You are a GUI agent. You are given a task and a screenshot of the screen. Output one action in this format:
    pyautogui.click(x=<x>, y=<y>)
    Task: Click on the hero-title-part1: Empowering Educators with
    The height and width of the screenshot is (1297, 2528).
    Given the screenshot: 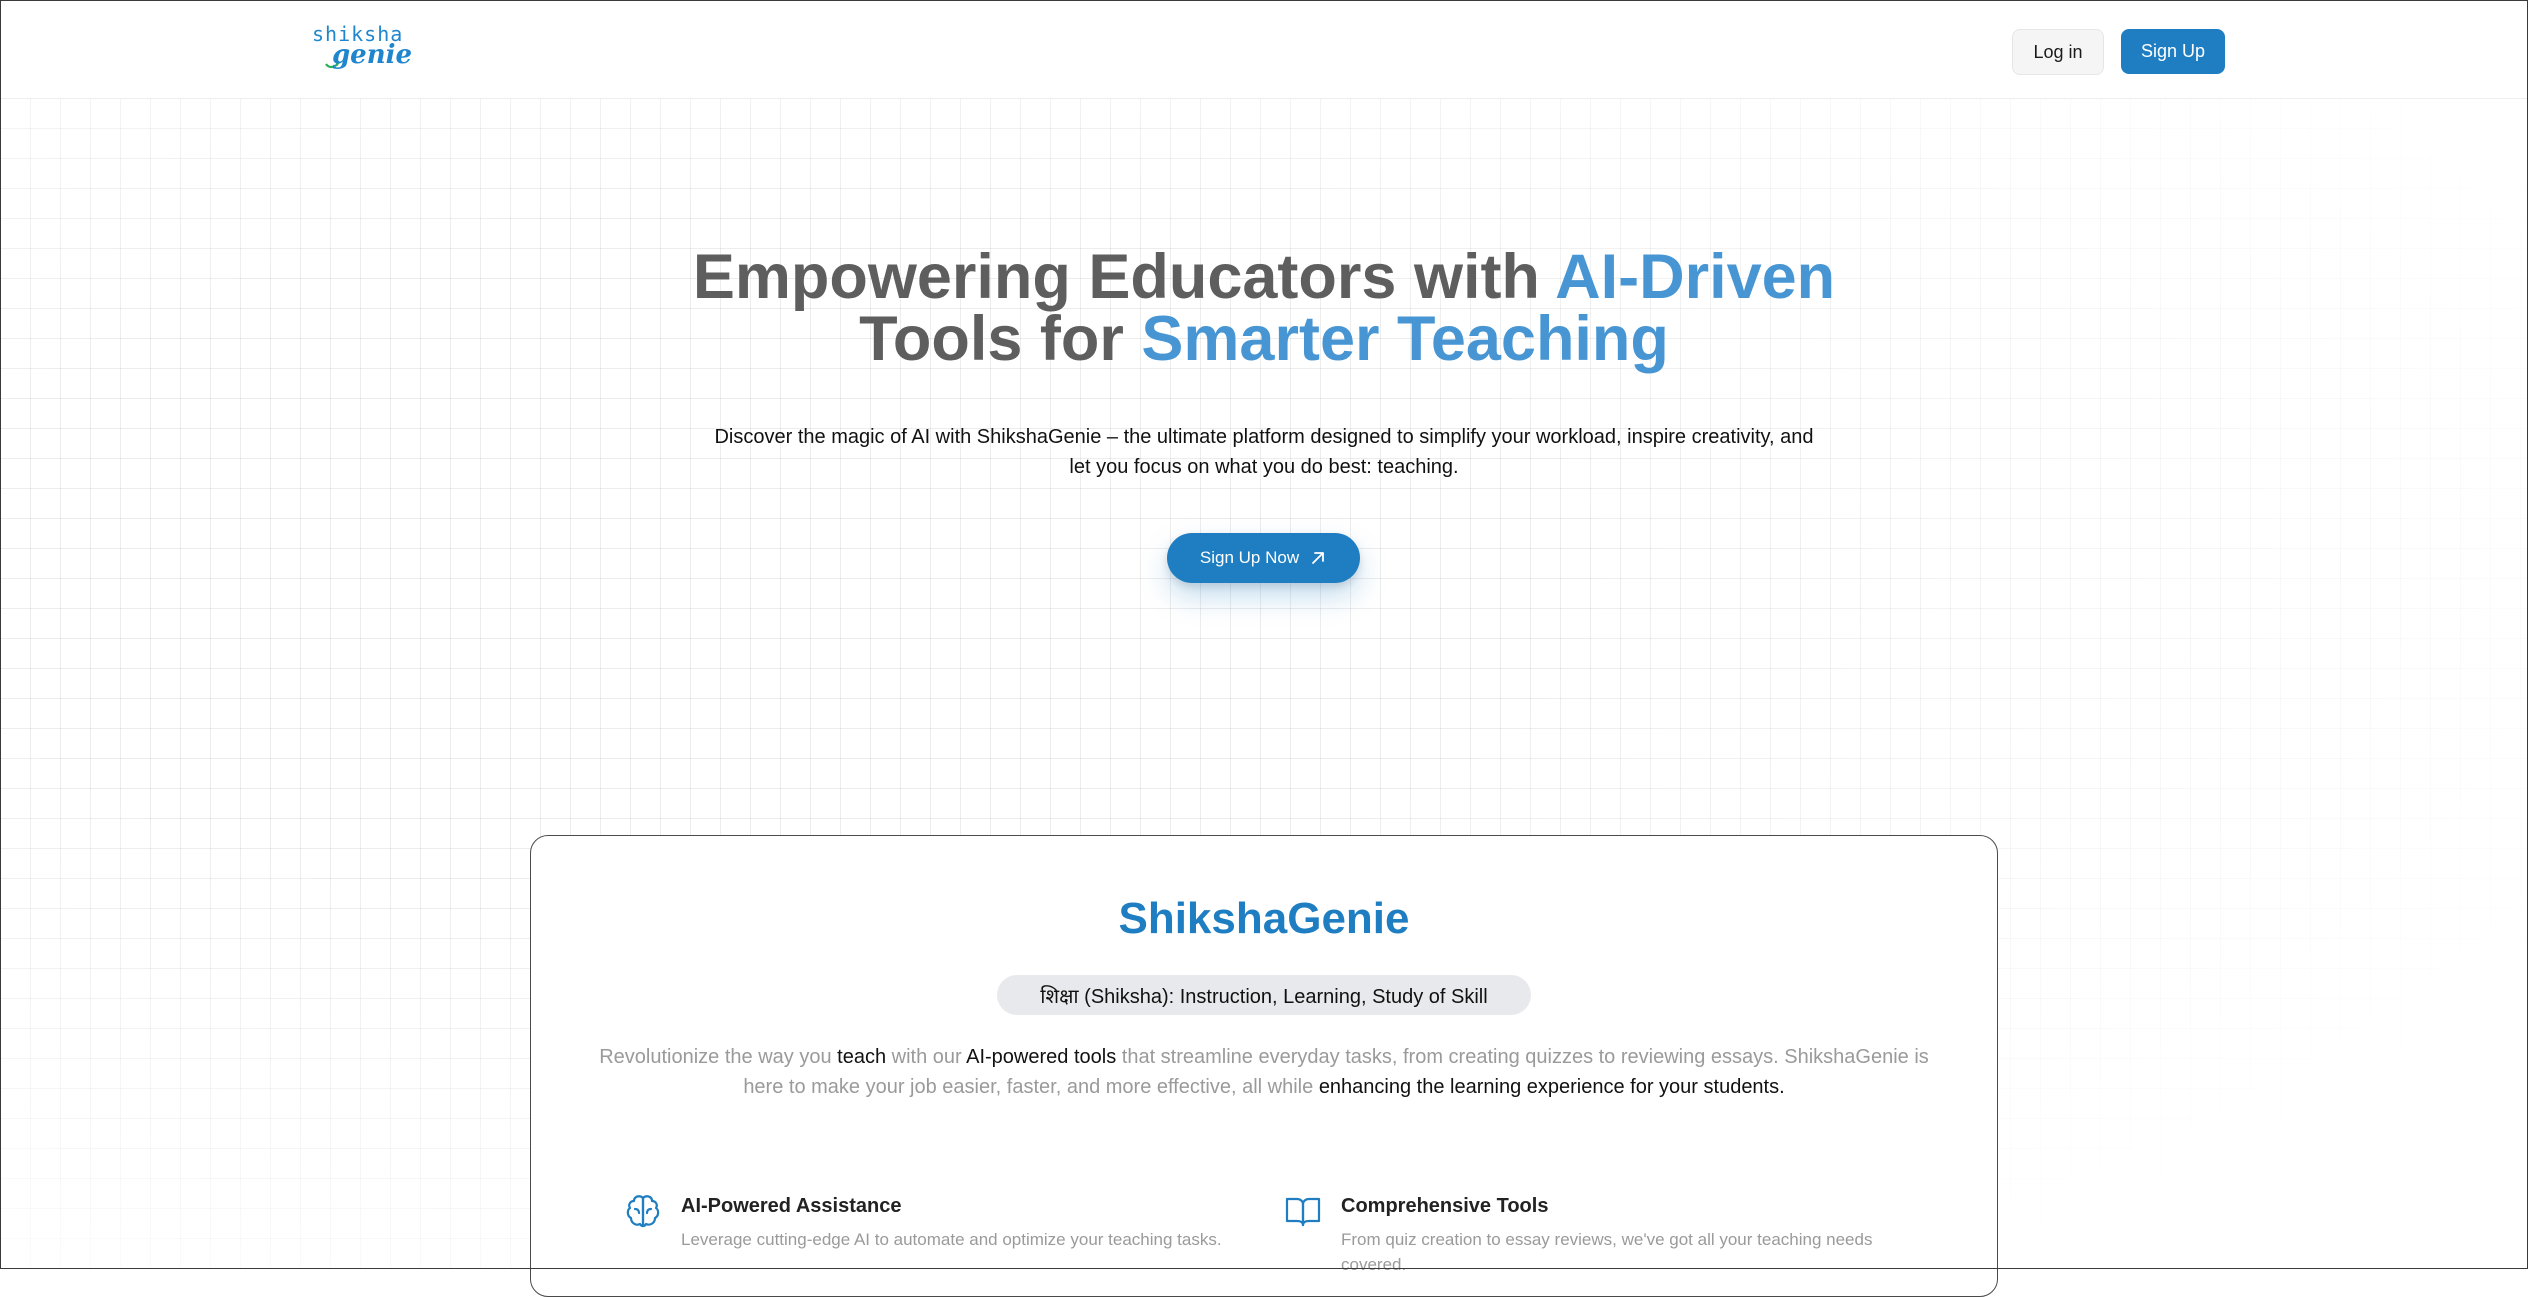 What is the action you would take?
    pyautogui.click(x=1124, y=277)
    